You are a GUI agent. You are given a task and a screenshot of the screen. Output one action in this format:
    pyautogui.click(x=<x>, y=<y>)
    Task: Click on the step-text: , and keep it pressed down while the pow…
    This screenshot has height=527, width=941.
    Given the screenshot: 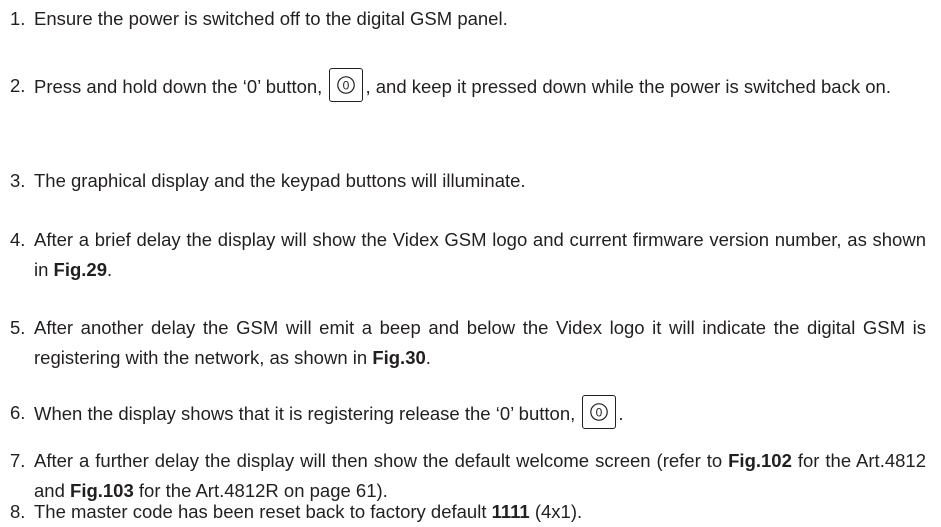 What is the action you would take?
    pyautogui.click(x=628, y=86)
    